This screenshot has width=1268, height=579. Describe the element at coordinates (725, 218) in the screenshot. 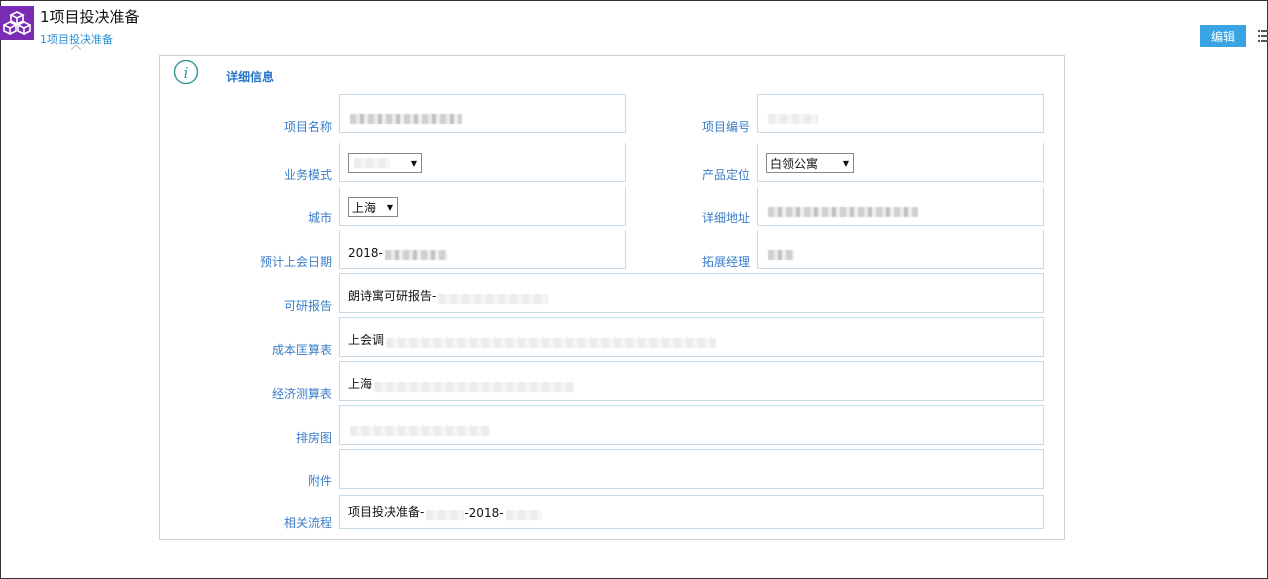

I see `address-label: 详细地址` at that location.